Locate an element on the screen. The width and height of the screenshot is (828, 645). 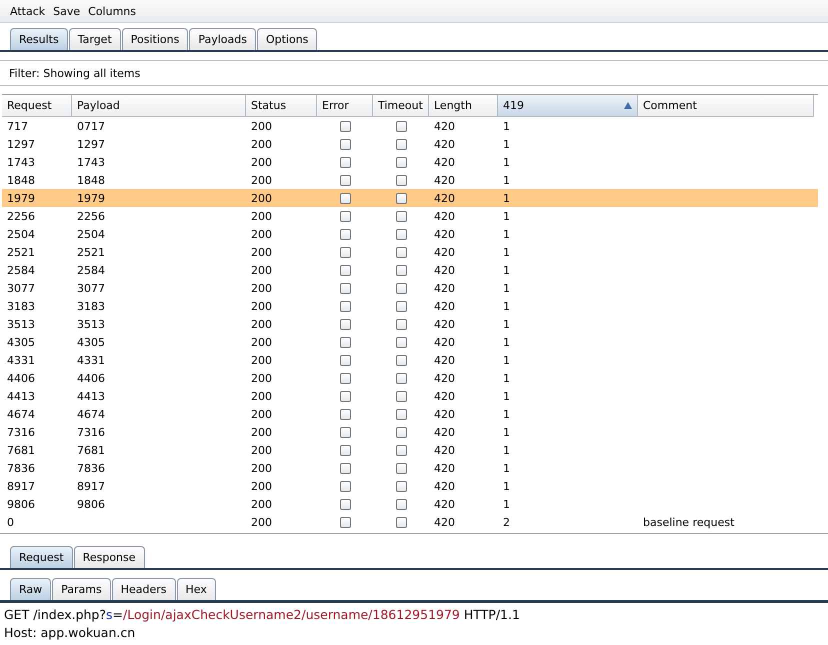
tab: Request is located at coordinates (41, 557).